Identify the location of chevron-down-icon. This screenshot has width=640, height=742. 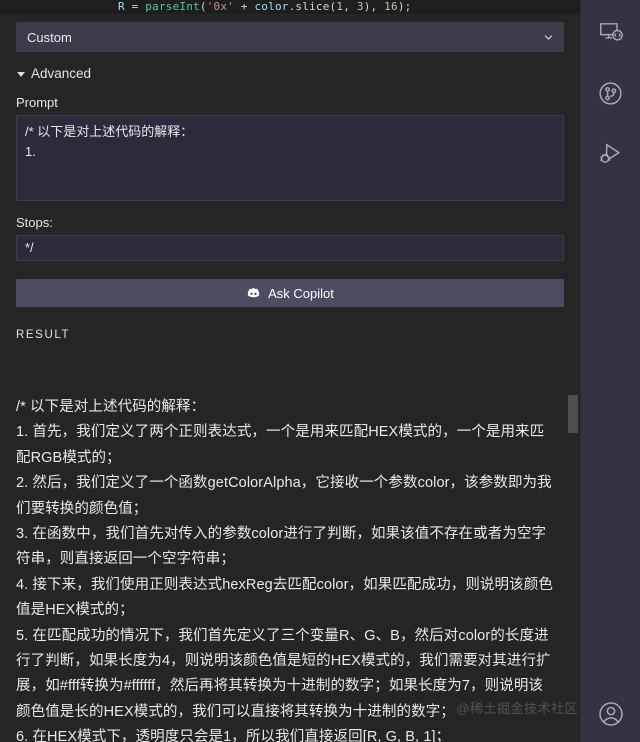
(548, 37).